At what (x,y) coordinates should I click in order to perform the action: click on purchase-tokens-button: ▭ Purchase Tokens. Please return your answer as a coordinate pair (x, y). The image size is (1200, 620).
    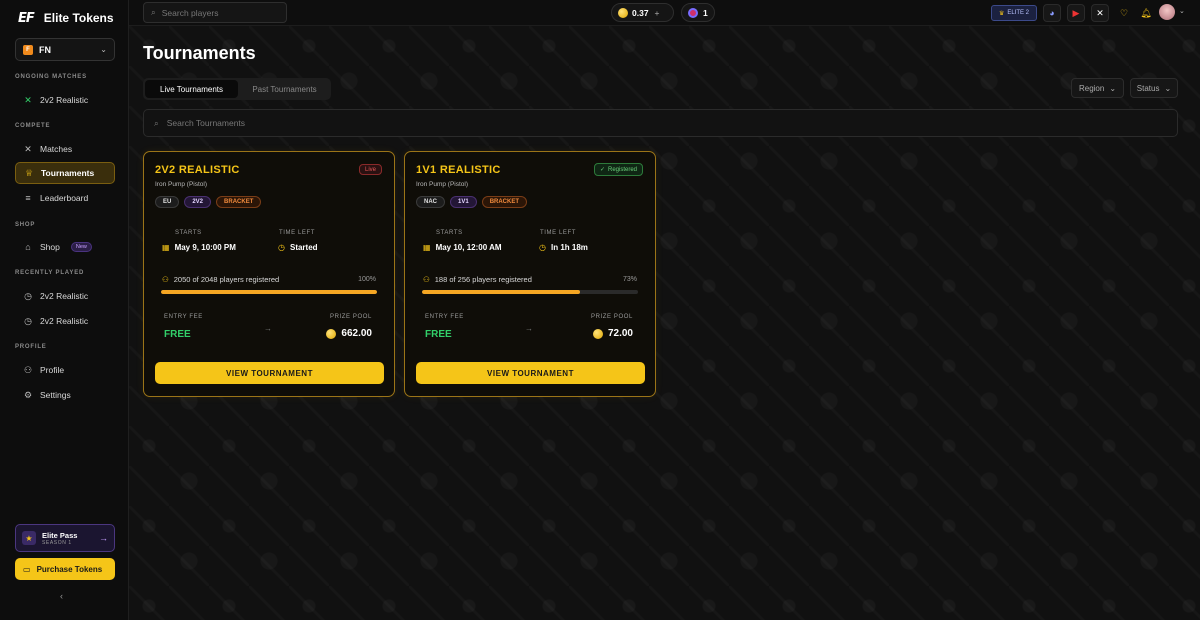
    Looking at the image, I should click on (65, 569).